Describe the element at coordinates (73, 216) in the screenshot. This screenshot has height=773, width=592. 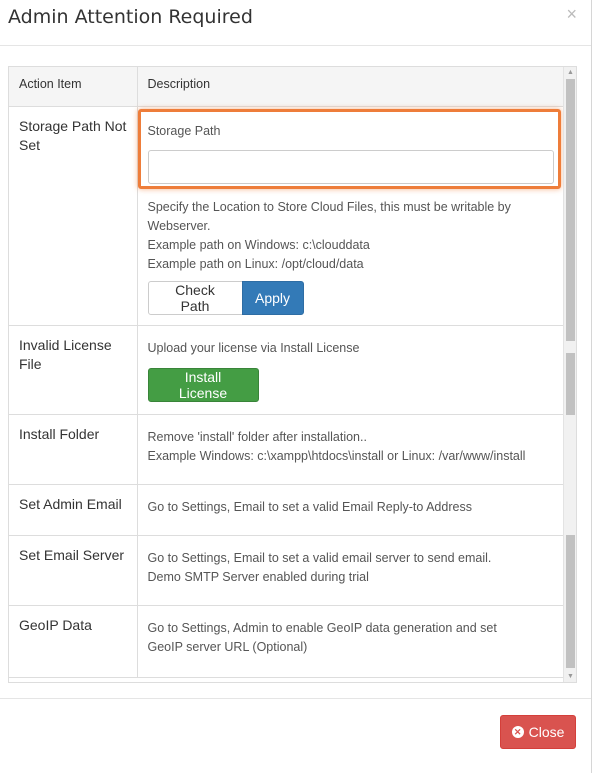
I see `action-item-storage-path: Storage Path Not Set` at that location.